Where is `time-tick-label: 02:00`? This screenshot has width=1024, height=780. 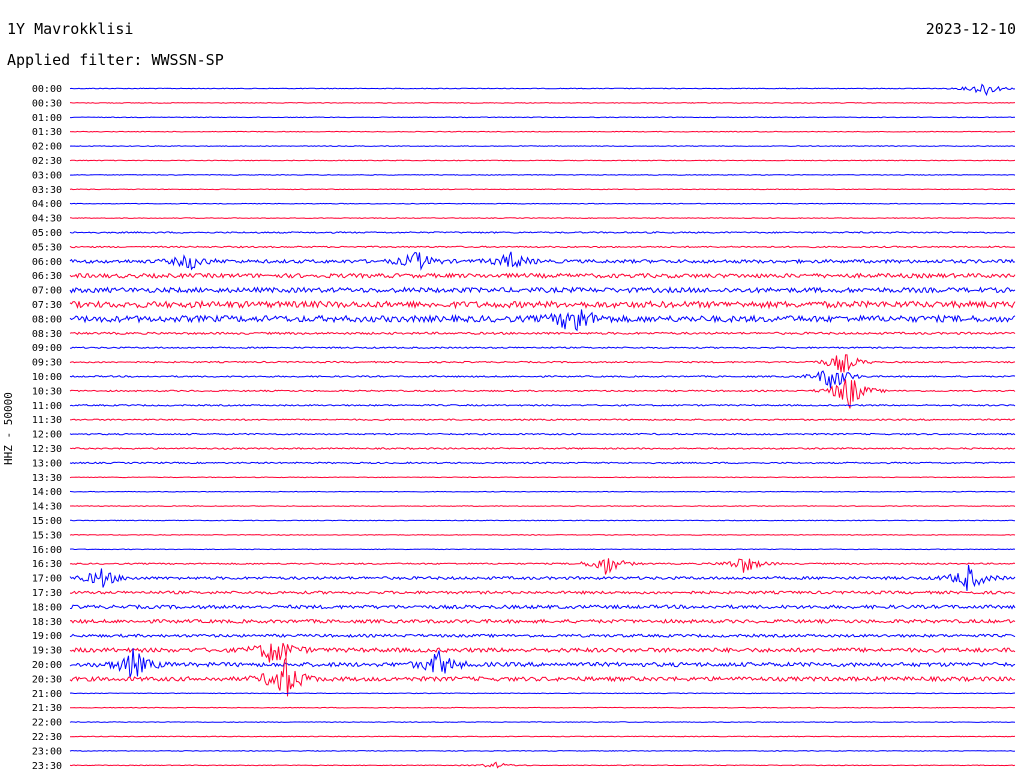 time-tick-label: 02:00 is located at coordinates (47, 147).